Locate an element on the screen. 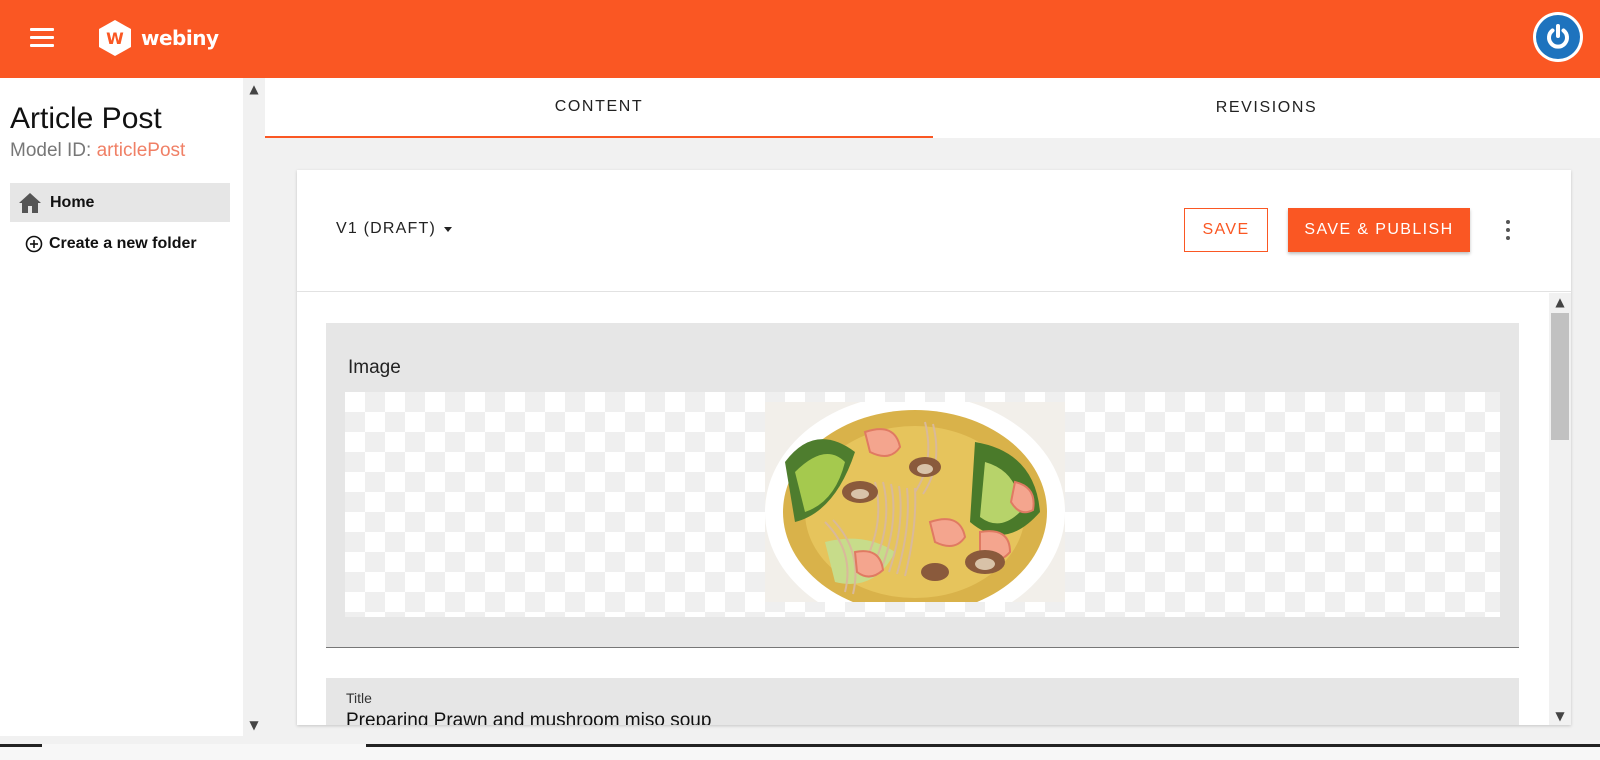 The image size is (1600, 760). editor-scrollbar: ▲ ▼ is located at coordinates (1560, 509).